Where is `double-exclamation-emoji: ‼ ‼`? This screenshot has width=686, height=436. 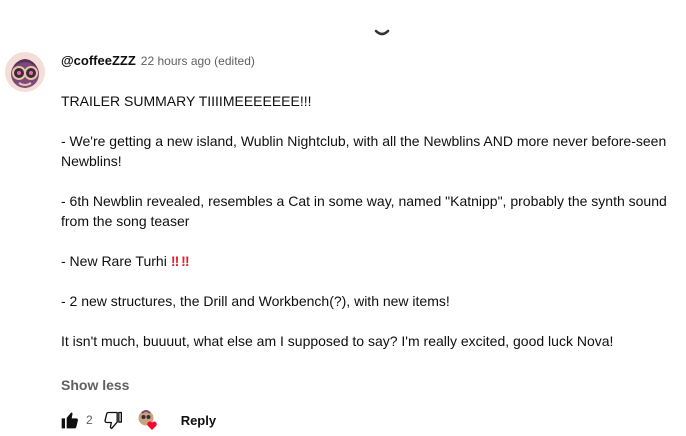 double-exclamation-emoji: ‼ ‼ is located at coordinates (180, 261).